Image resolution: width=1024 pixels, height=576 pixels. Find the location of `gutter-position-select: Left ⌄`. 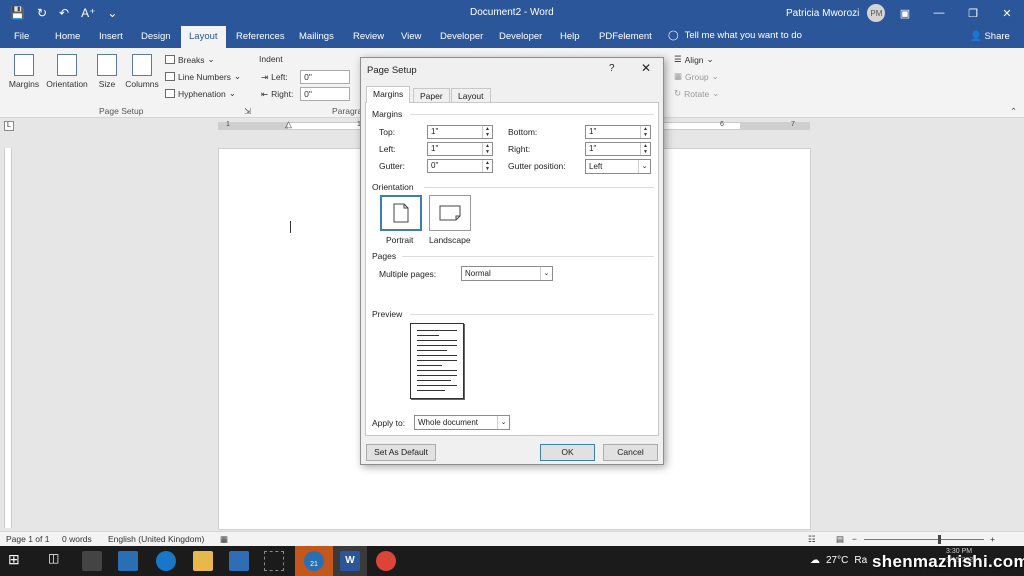

gutter-position-select: Left ⌄ is located at coordinates (618, 166).